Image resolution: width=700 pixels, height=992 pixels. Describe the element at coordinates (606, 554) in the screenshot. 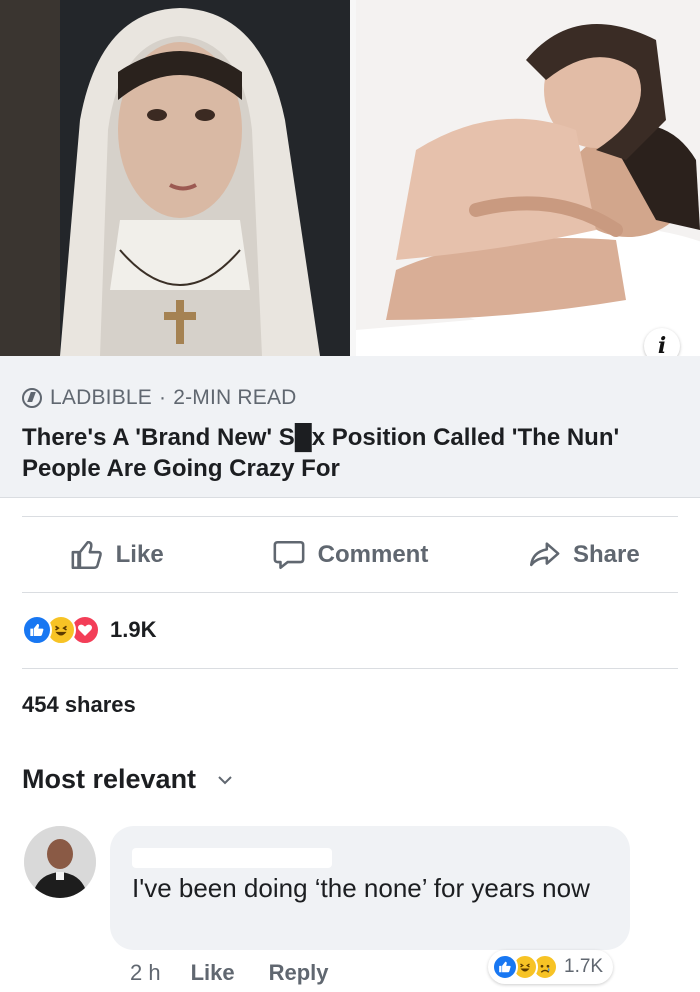

I see `share-label: Share` at that location.